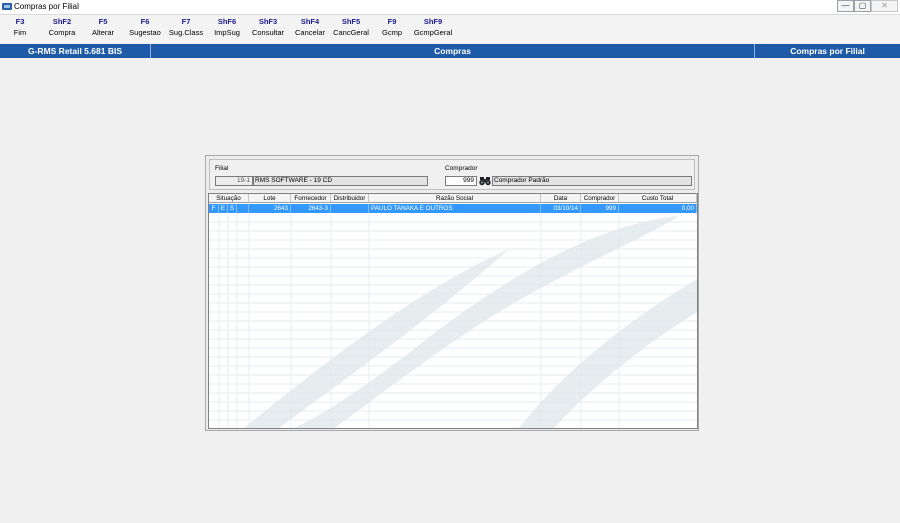 The image size is (900, 523). Describe the element at coordinates (145, 32) in the screenshot. I see `fkey-label: Sugestao` at that location.